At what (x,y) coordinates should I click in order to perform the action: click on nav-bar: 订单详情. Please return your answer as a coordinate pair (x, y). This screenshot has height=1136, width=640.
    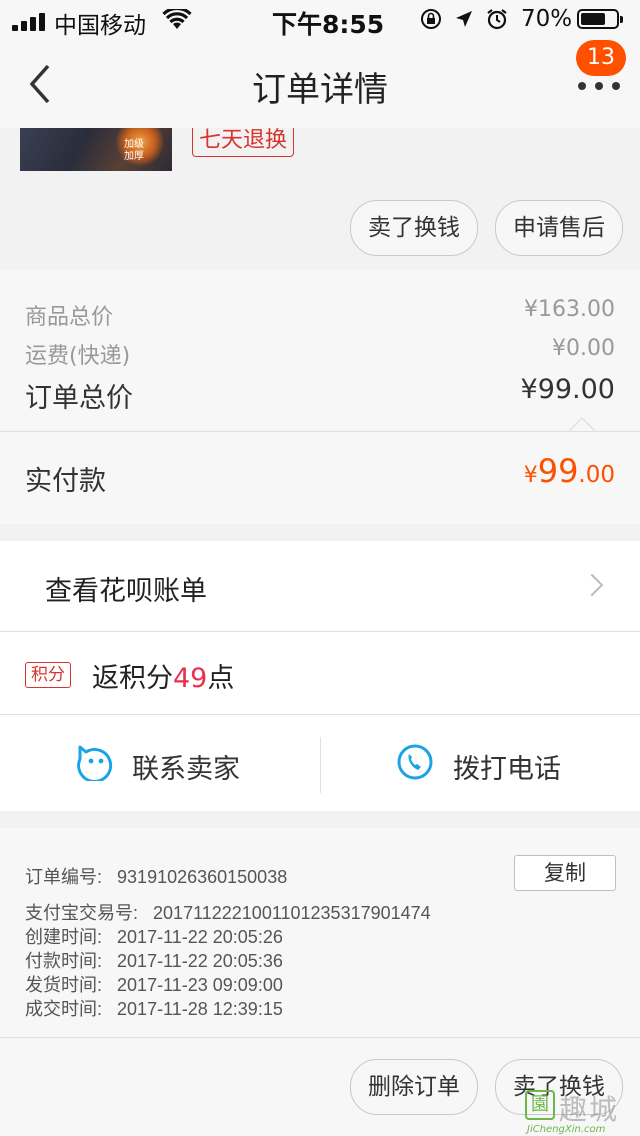
    Looking at the image, I should click on (320, 84).